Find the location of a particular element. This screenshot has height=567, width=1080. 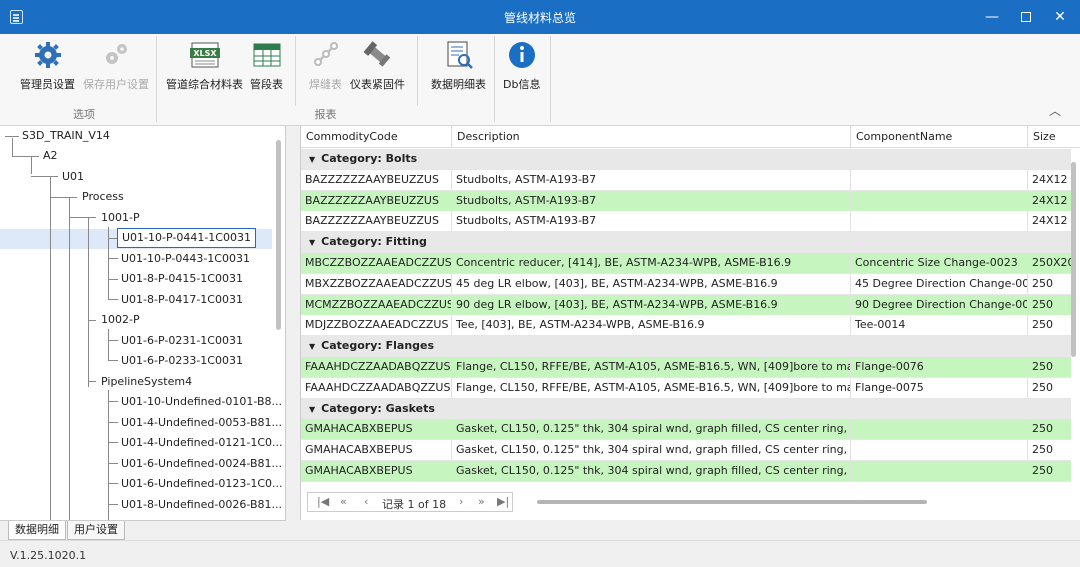

minimize-button: — is located at coordinates (992, 17).